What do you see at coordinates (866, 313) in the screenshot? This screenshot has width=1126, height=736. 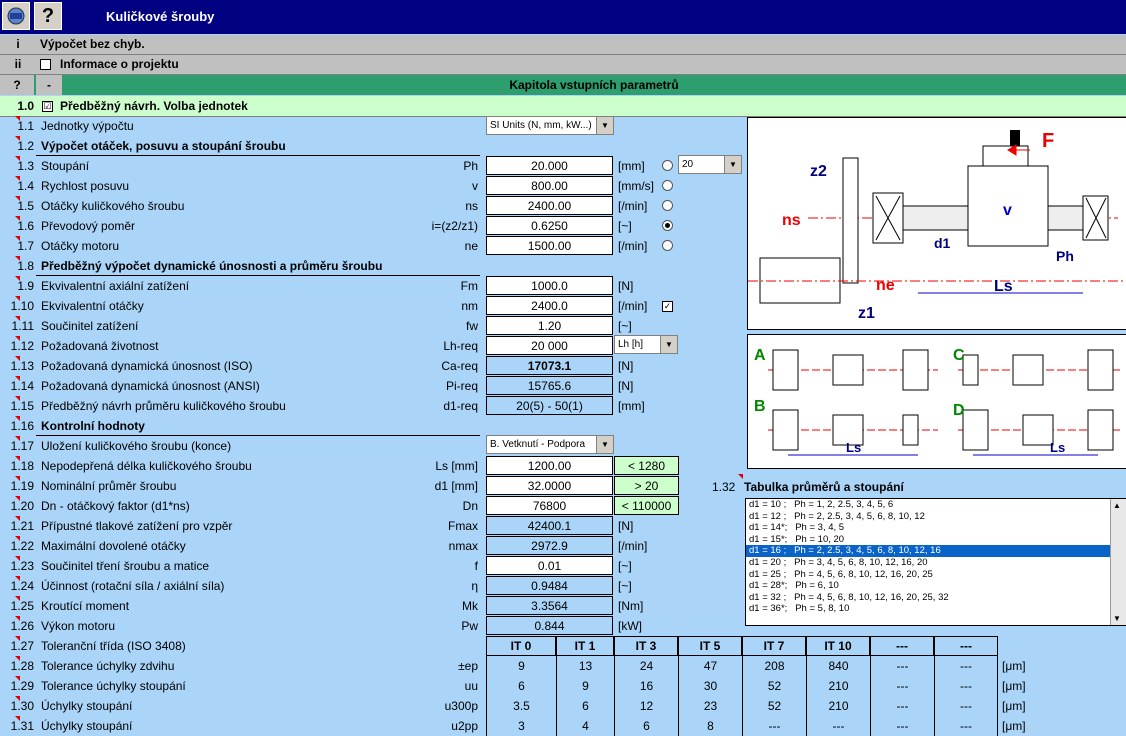 I see `diagram-z1: z1` at bounding box center [866, 313].